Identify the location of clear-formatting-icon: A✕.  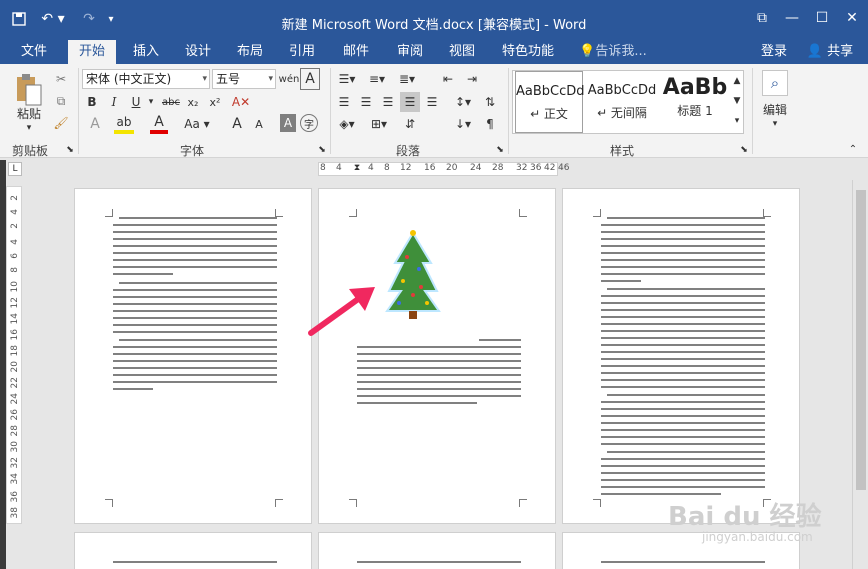
(241, 102).